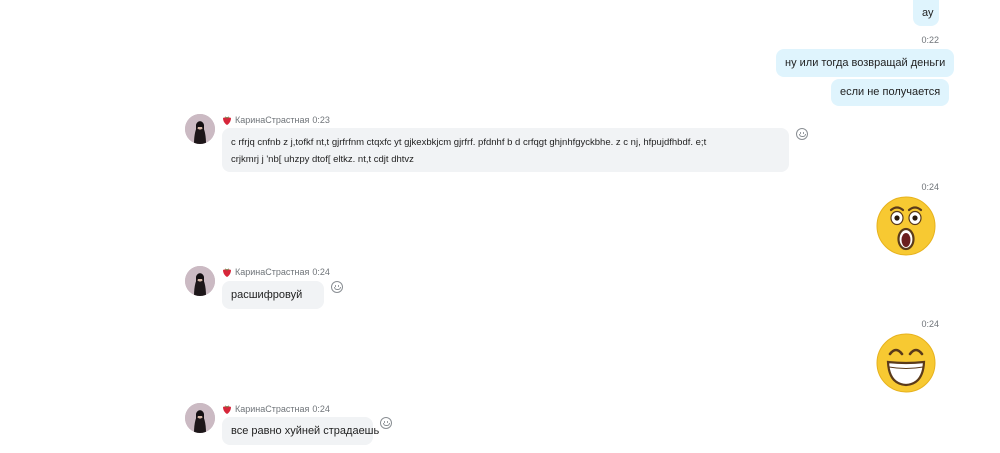 This screenshot has width=1000, height=453. What do you see at coordinates (906, 226) in the screenshot?
I see `surprised-face-emoji` at bounding box center [906, 226].